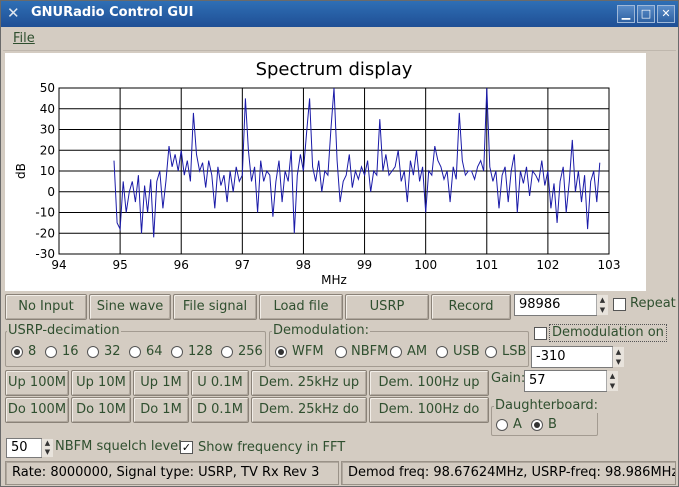 Image resolution: width=679 pixels, height=487 pixels. What do you see at coordinates (653, 303) in the screenshot?
I see `repeat-label: Repeat` at bounding box center [653, 303].